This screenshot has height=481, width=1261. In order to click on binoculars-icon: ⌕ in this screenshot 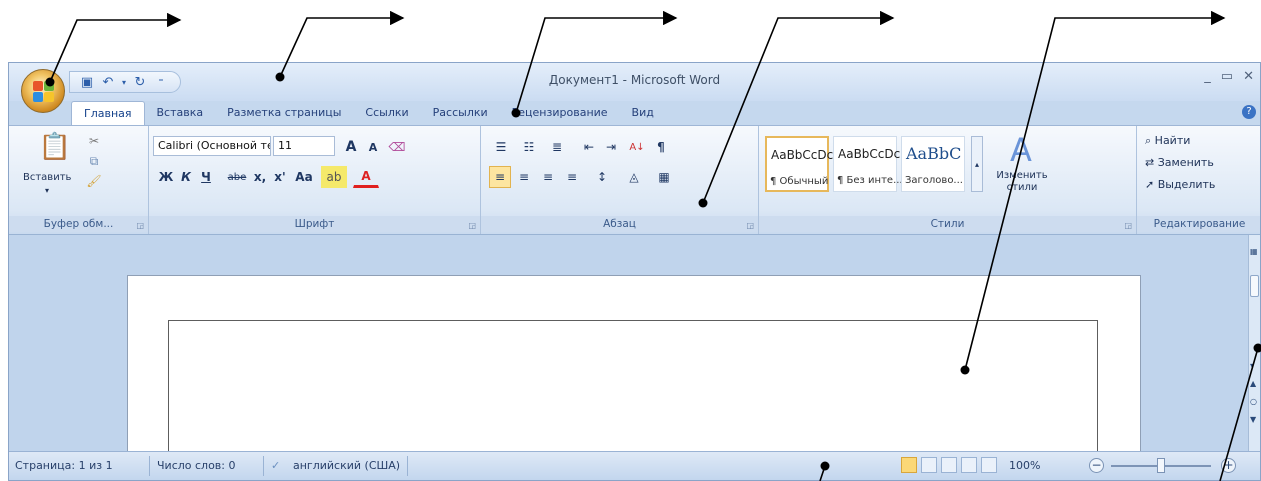, I will do `click(1150, 140)`.